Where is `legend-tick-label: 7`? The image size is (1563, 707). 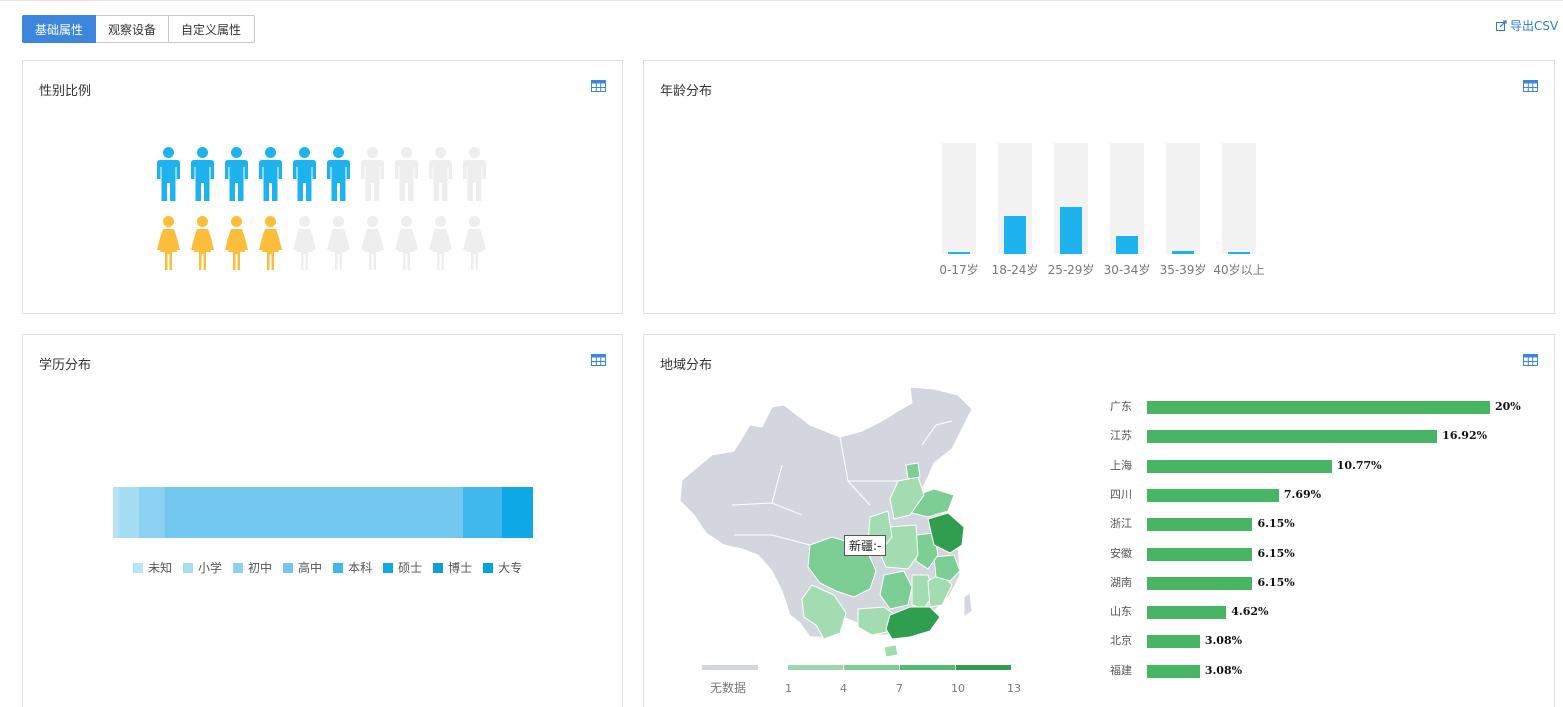
legend-tick-label: 7 is located at coordinates (899, 688).